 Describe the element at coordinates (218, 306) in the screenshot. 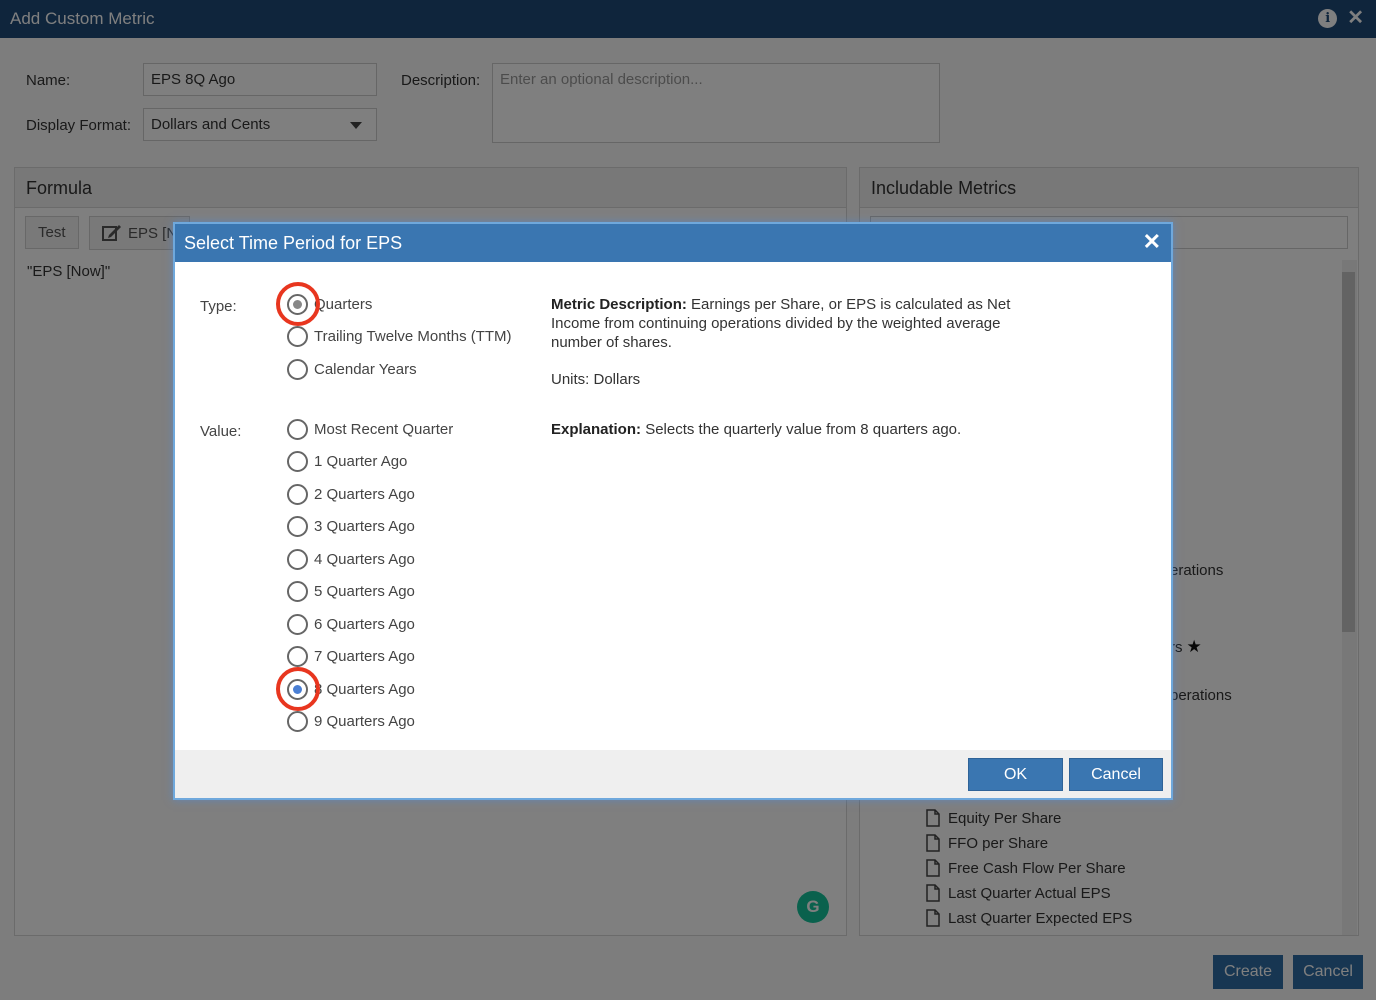

I see `type-label: Type:` at that location.